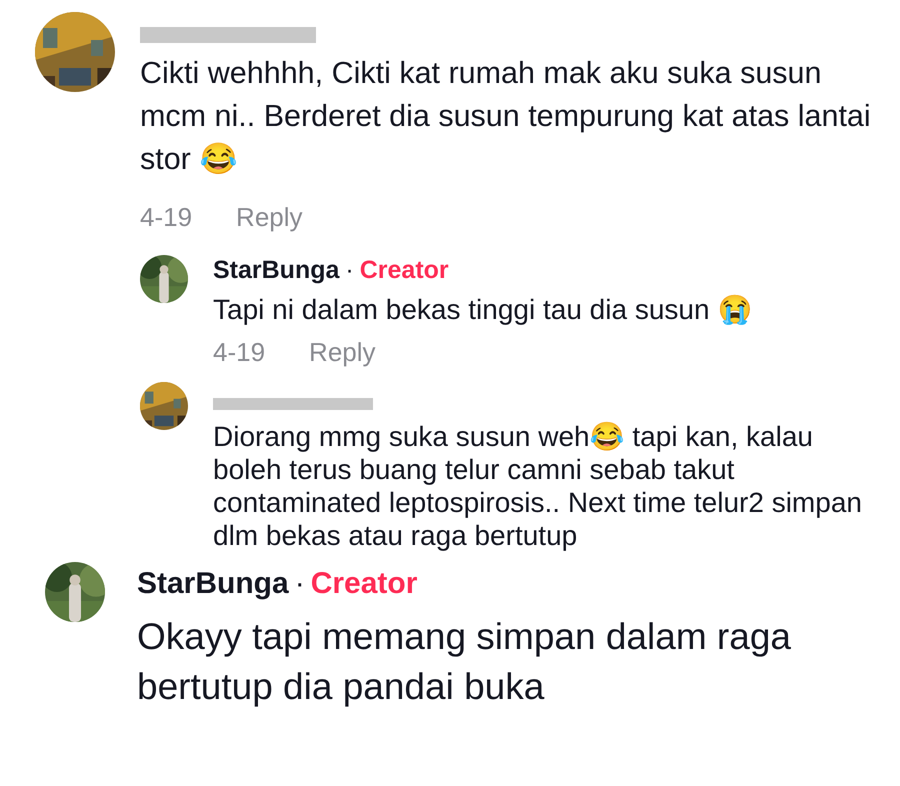  What do you see at coordinates (464, 662) in the screenshot?
I see `comment-text: Okayy tapi memang simpan dalam raga bertutup dia pandai buka` at bounding box center [464, 662].